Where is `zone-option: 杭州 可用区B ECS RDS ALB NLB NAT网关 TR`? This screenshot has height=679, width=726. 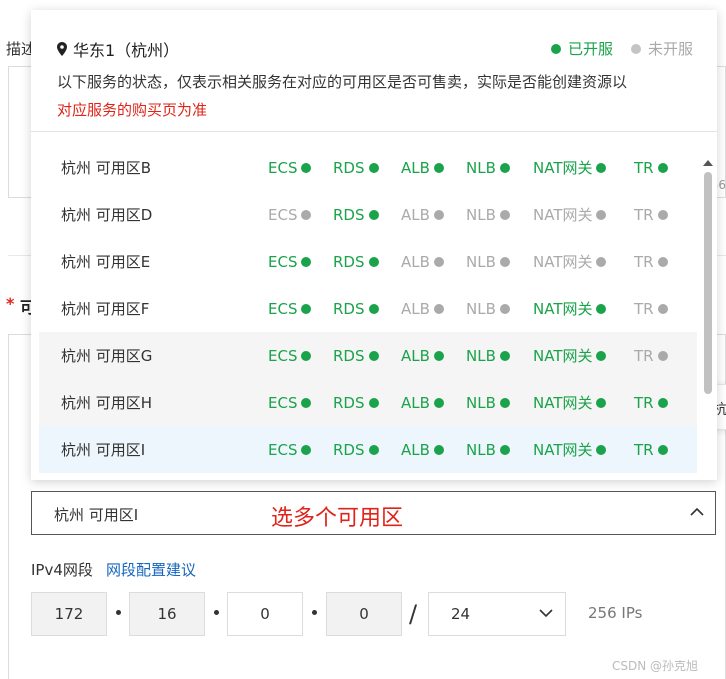 zone-option: 杭州 可用区B ECS RDS ALB NLB NAT网关 TR is located at coordinates (368, 167).